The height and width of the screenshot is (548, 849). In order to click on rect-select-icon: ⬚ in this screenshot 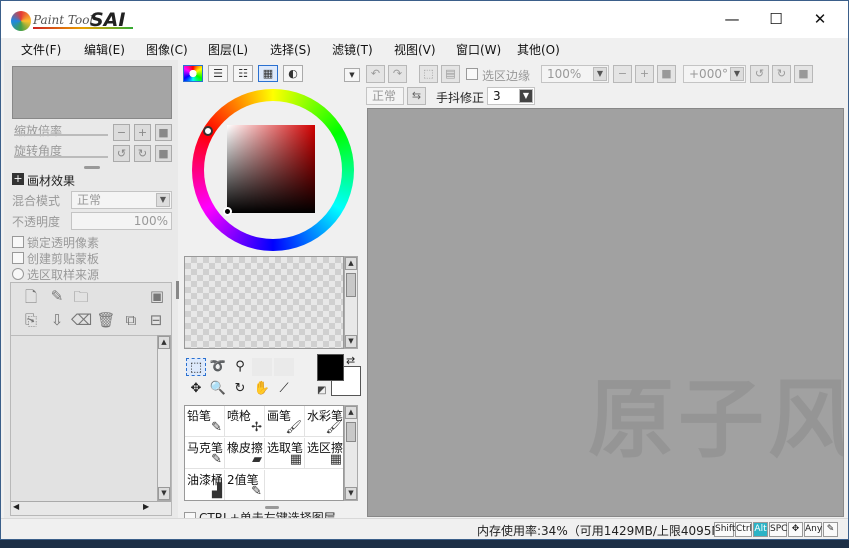, I will do `click(196, 367)`.